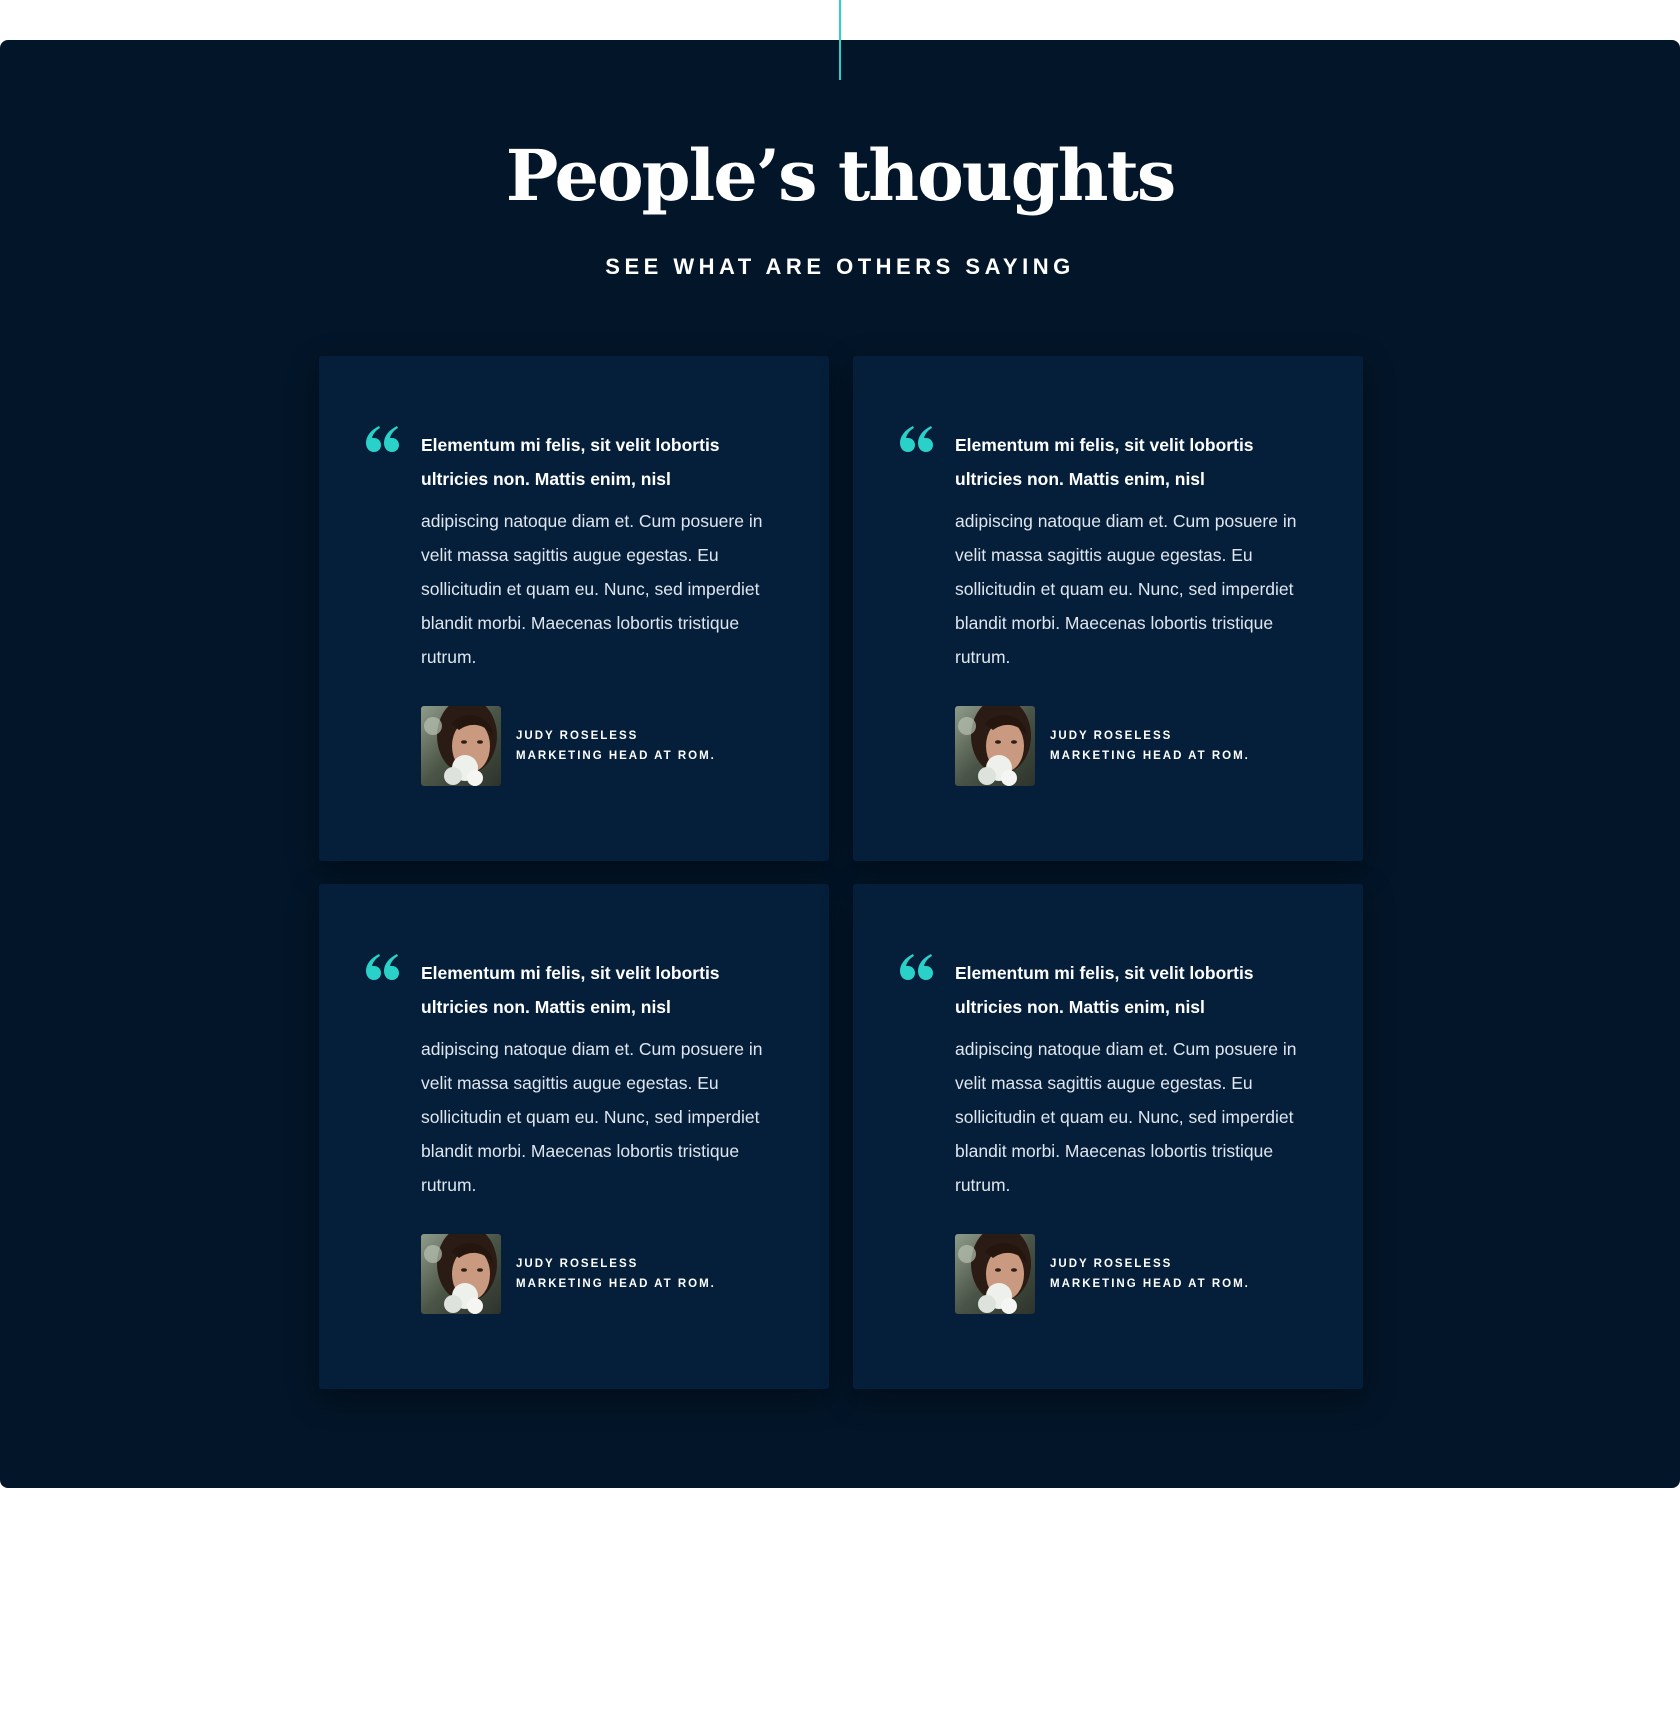 This screenshot has height=1716, width=1680. I want to click on section-title: People’s thoughts, so click(841, 175).